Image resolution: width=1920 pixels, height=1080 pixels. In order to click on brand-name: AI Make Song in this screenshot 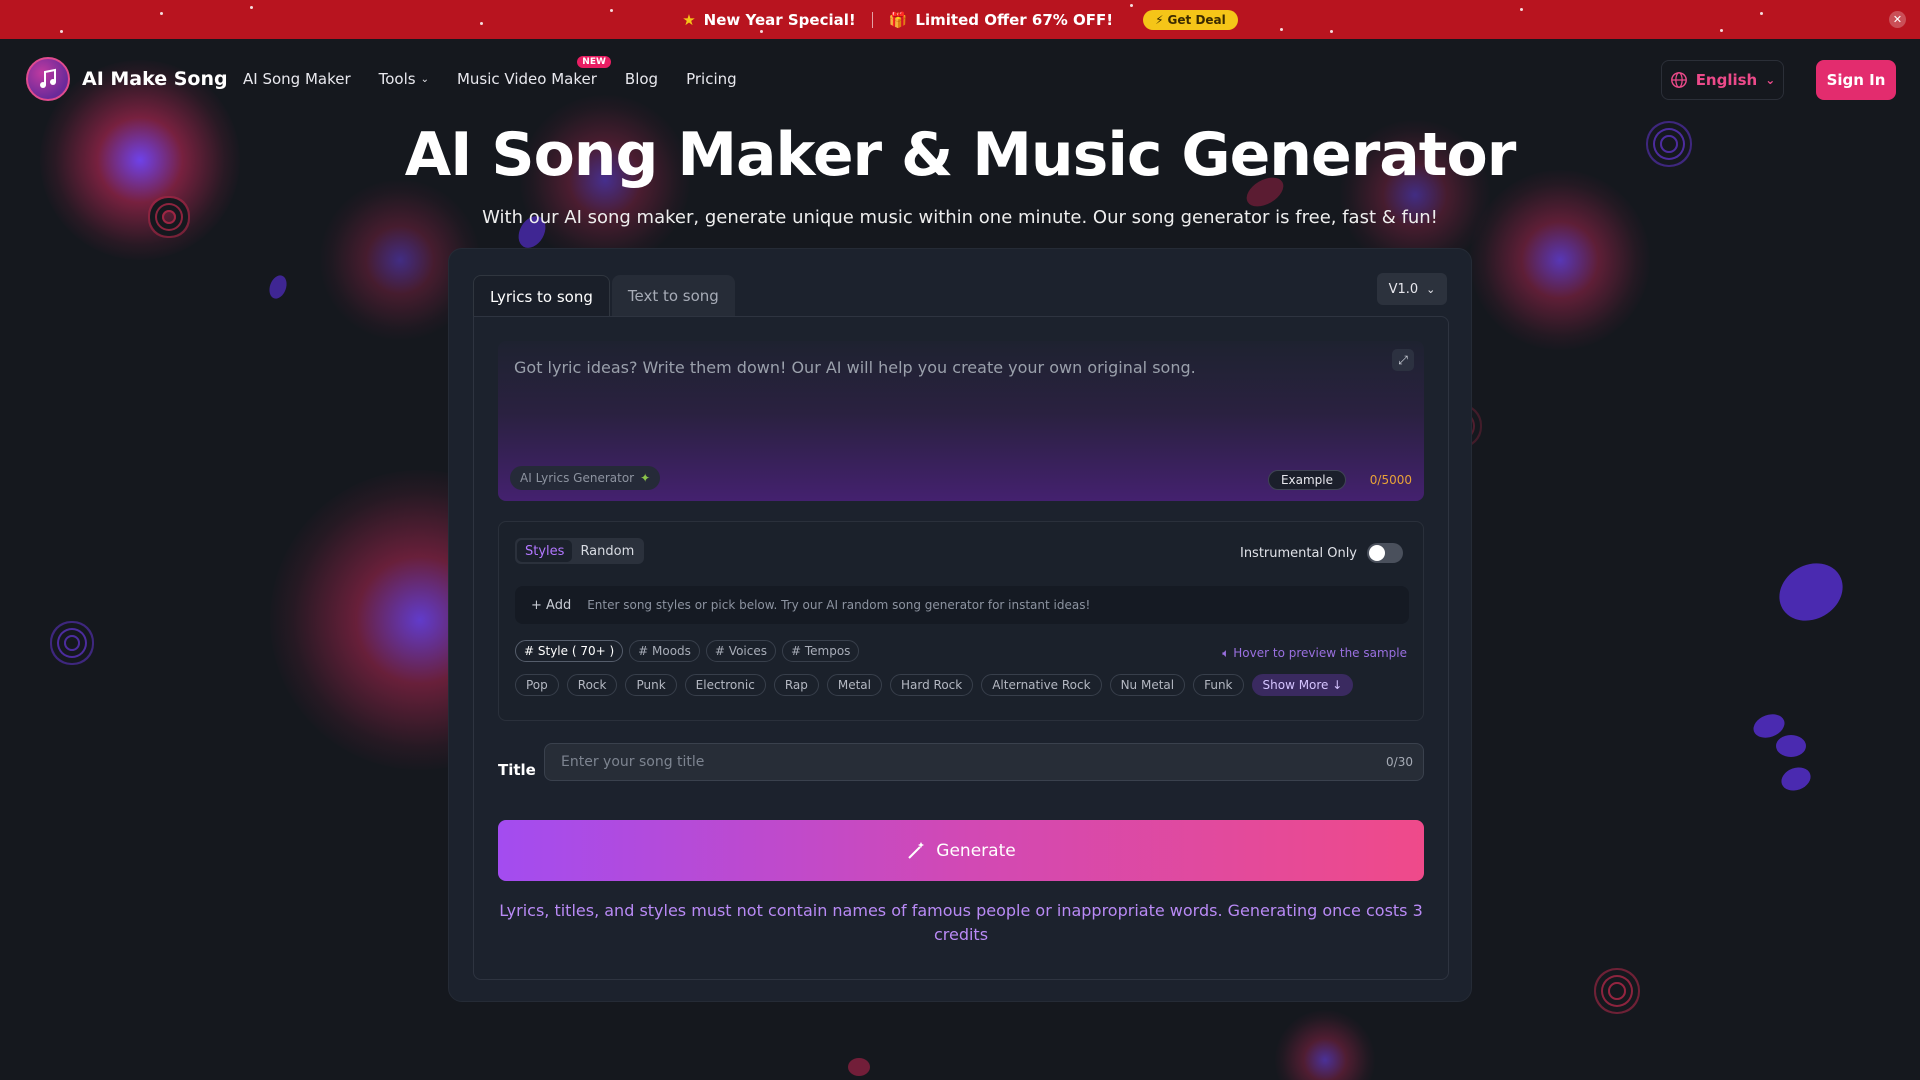, I will do `click(155, 79)`.